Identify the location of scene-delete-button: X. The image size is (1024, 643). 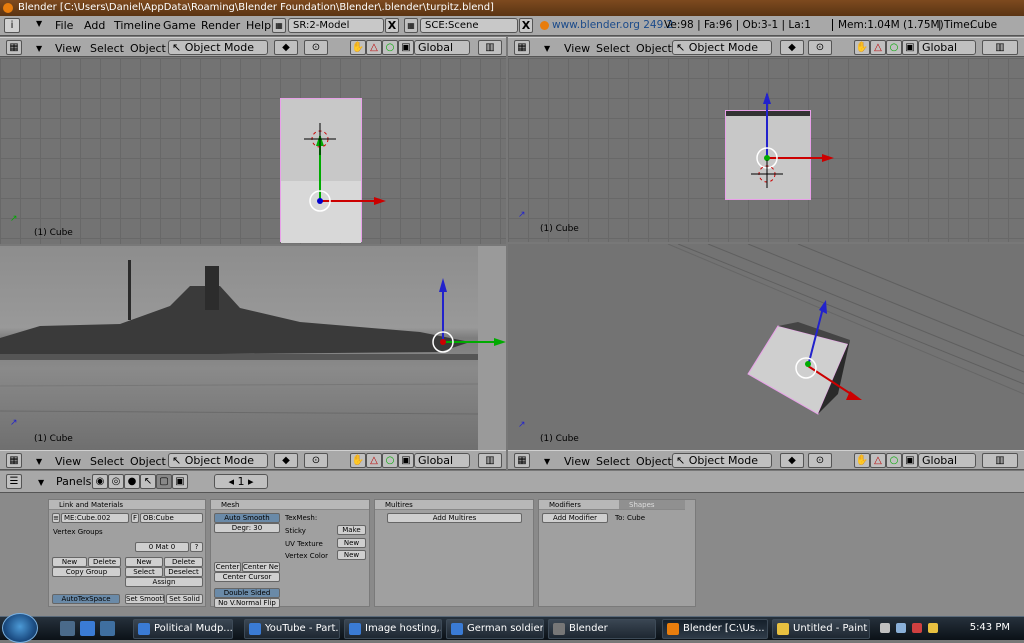
(526, 25).